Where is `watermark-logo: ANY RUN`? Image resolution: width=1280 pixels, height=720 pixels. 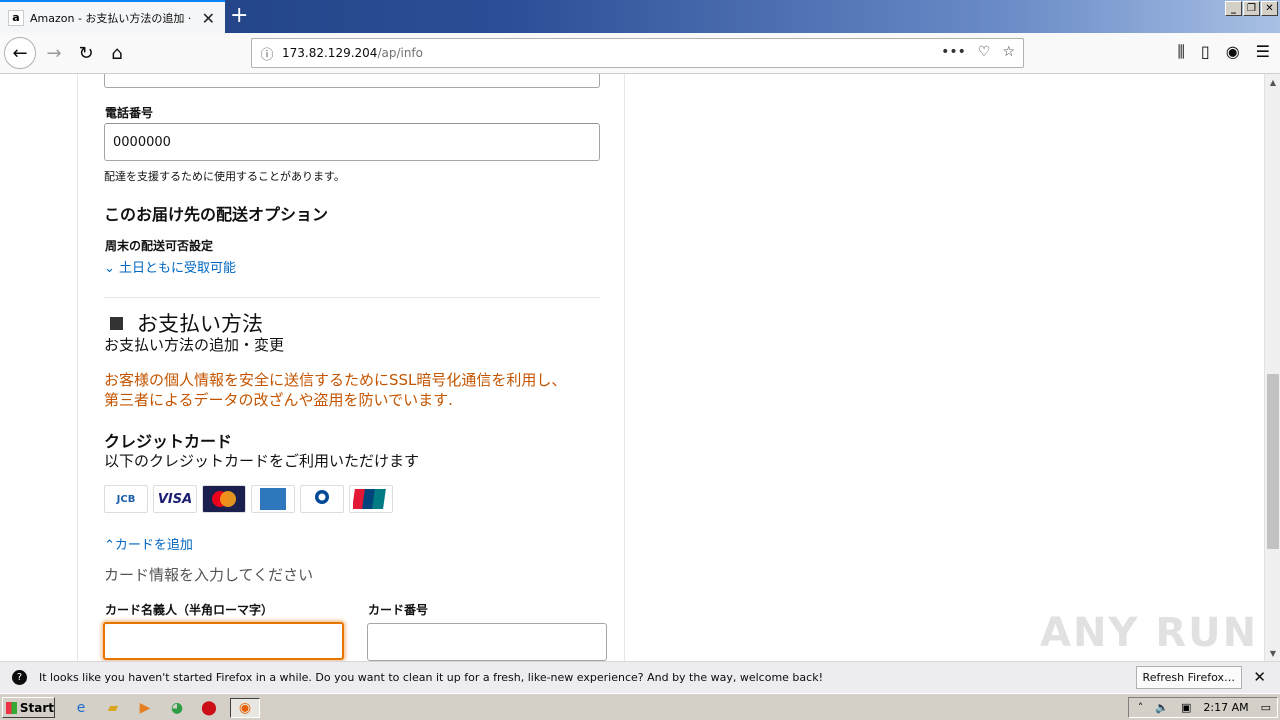 watermark-logo: ANY RUN is located at coordinates (1149, 633).